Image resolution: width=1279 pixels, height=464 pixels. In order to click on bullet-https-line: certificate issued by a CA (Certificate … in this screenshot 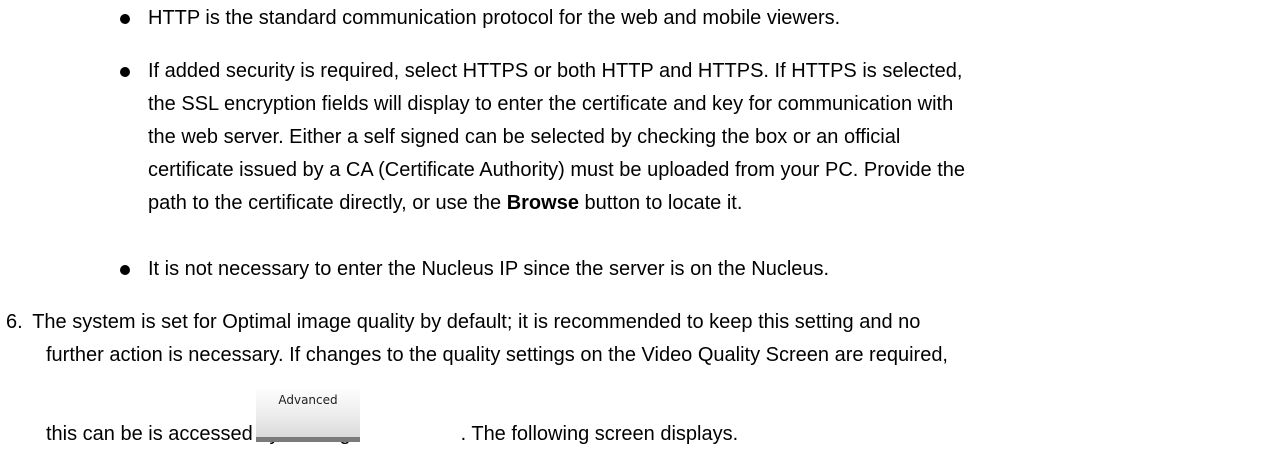, I will do `click(557, 170)`.